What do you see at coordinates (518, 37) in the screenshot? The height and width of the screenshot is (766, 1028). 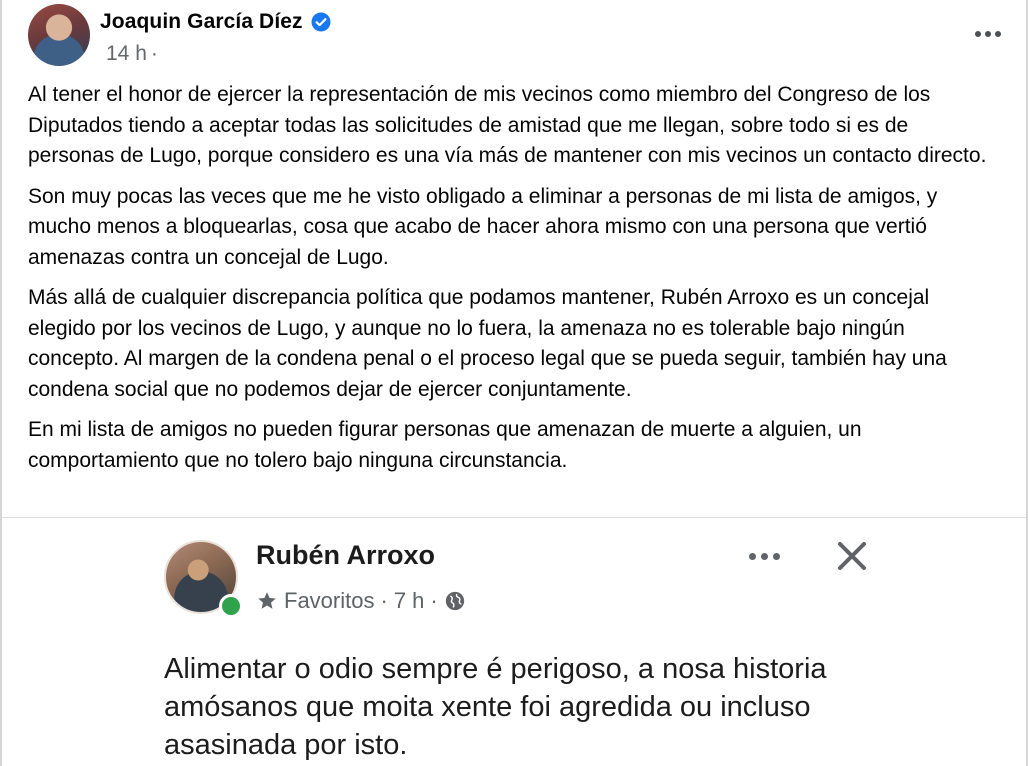 I see `post-header: Joaquin García Díez 14 h ·` at bounding box center [518, 37].